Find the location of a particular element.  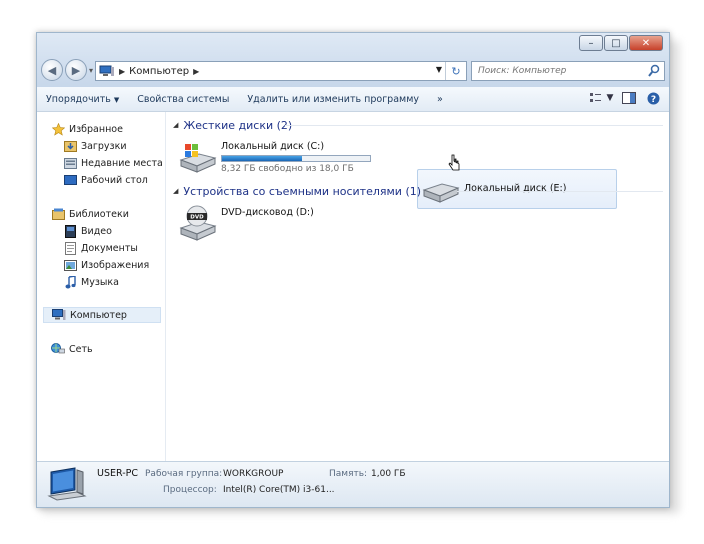

drive-d-name: DVD-дисковод (D:) is located at coordinates (267, 212).